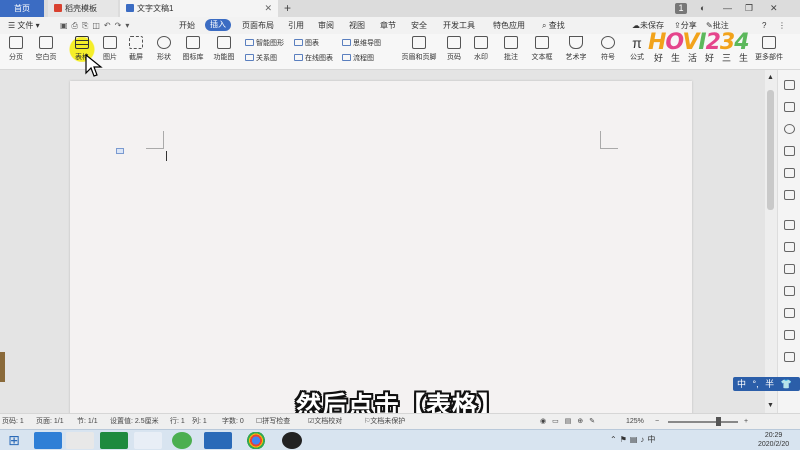  Describe the element at coordinates (357, 25) in the screenshot. I see `menu-view: 视图` at that location.